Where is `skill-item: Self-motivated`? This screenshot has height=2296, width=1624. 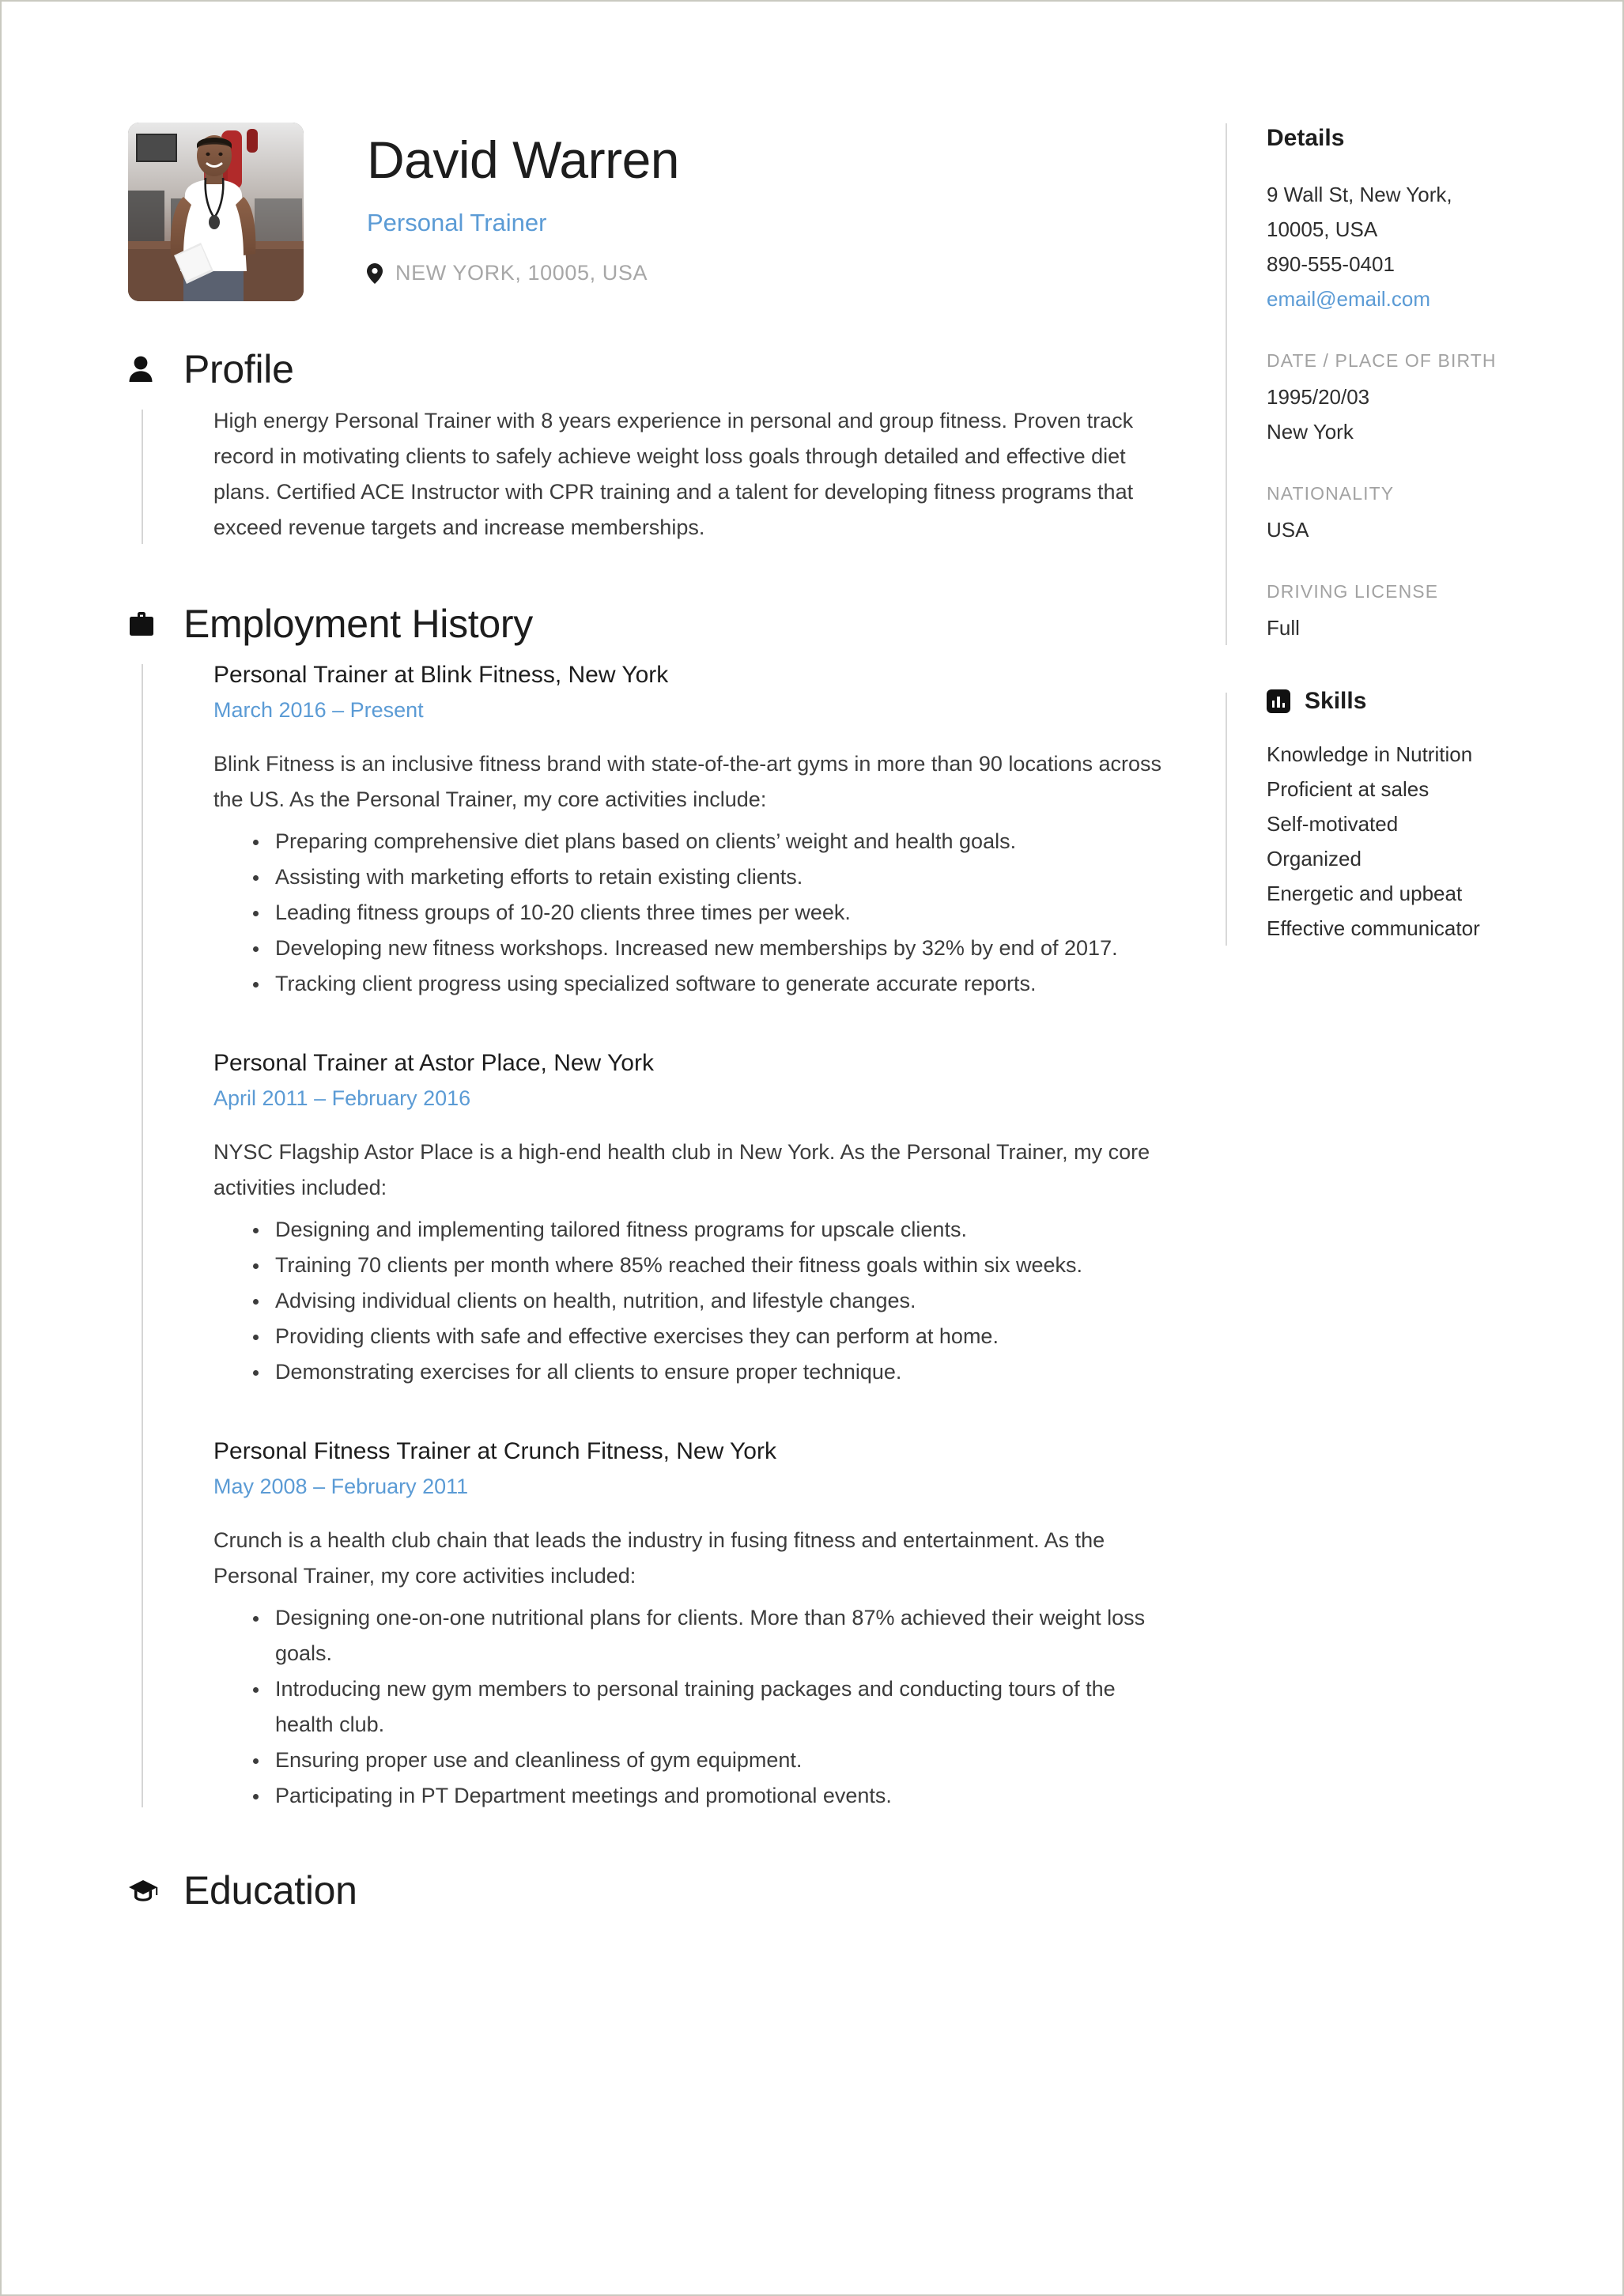 skill-item: Self-motivated is located at coordinates (1333, 824).